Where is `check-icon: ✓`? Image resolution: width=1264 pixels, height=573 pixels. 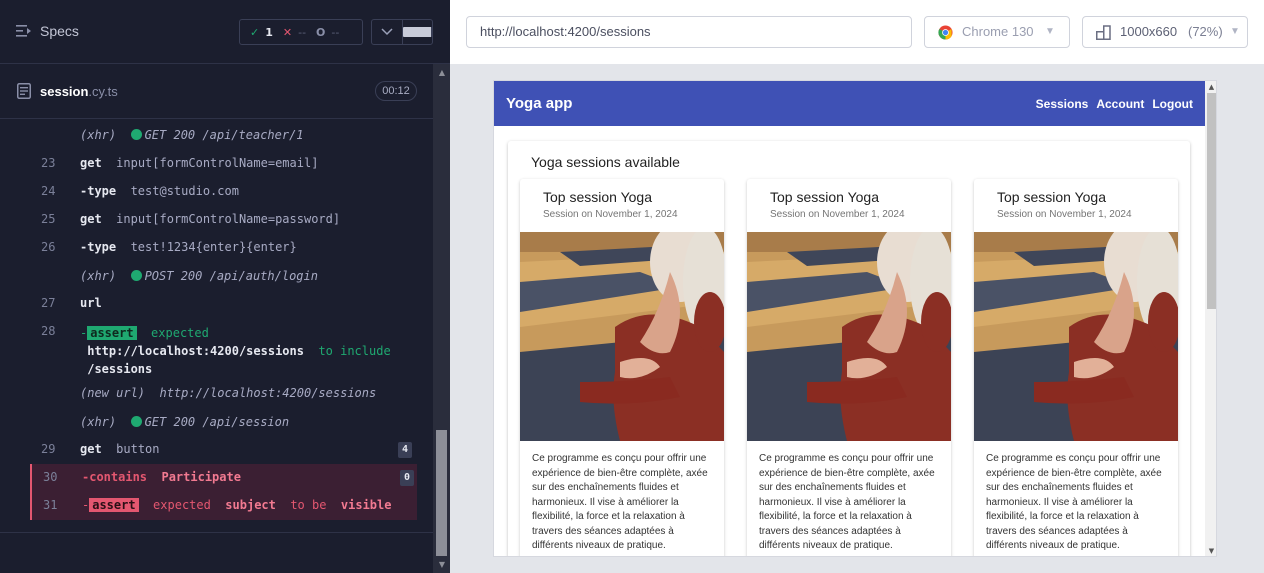 check-icon: ✓ is located at coordinates (255, 32).